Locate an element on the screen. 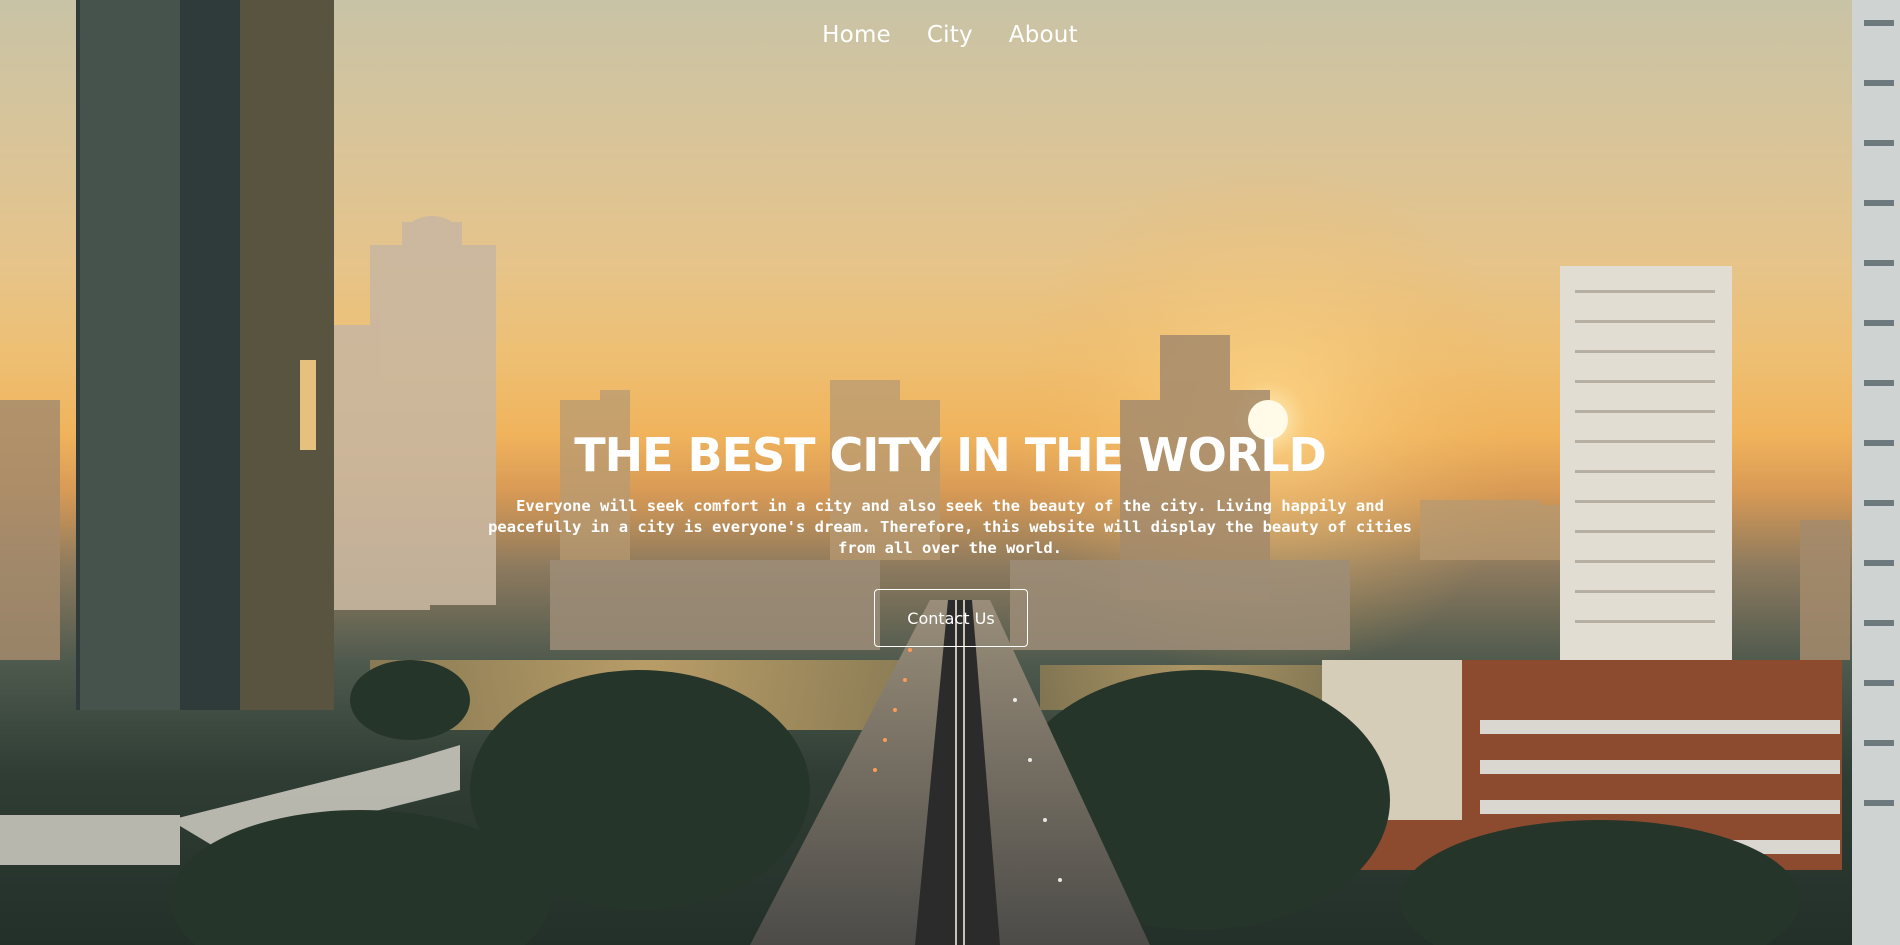  nav-link-city: City is located at coordinates (950, 35).